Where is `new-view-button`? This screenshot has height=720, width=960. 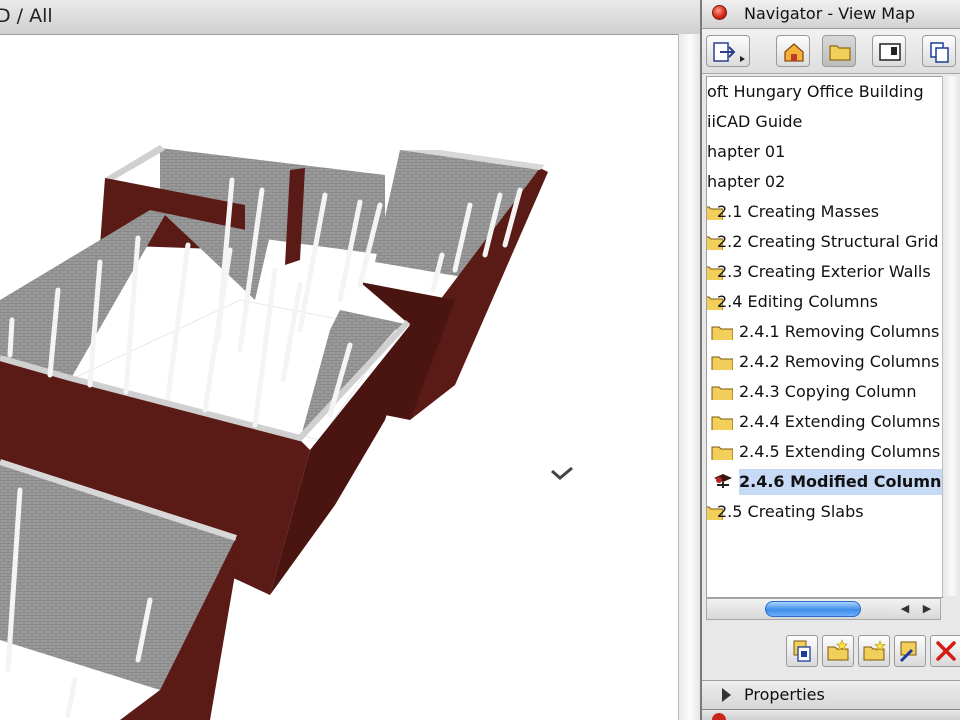 new-view-button is located at coordinates (802, 651).